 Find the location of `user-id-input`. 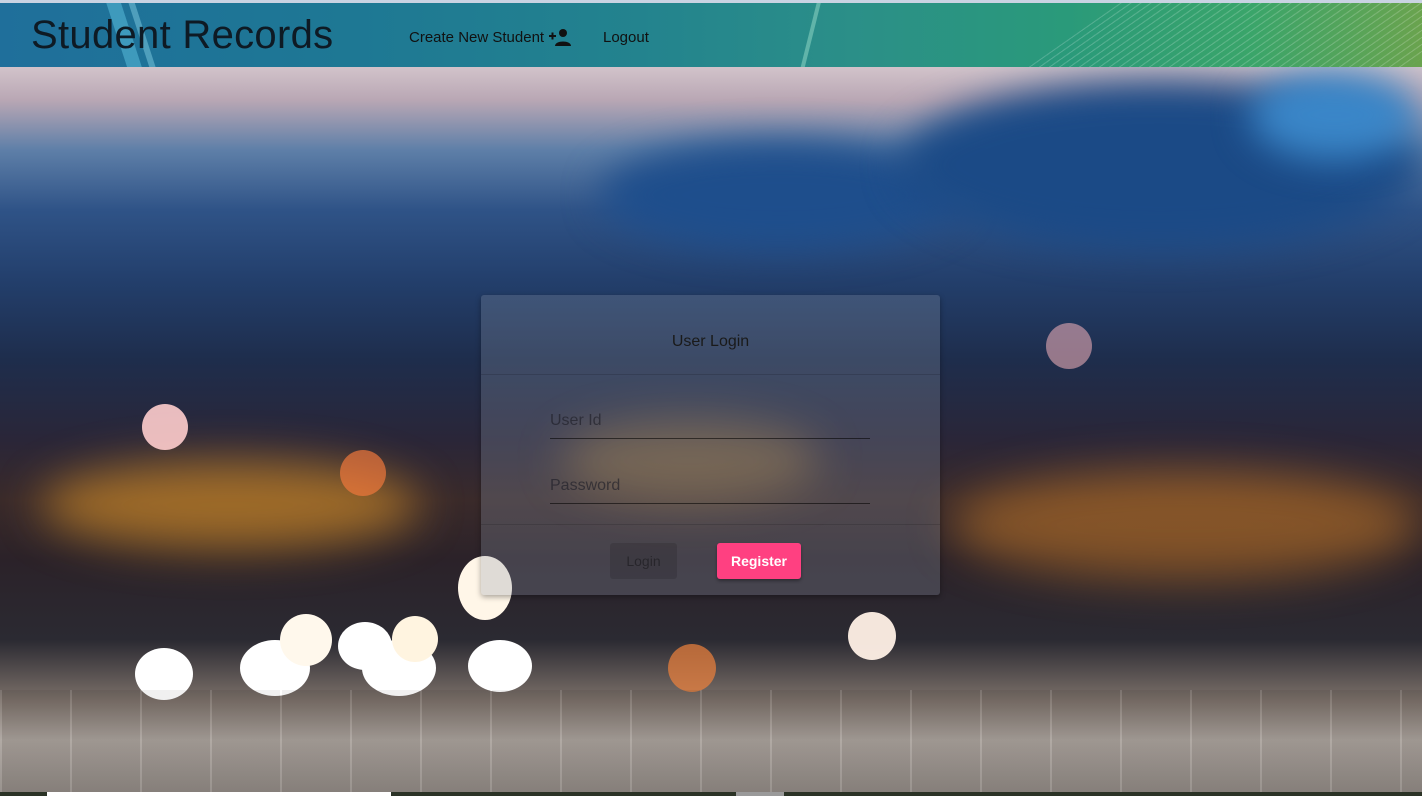

user-id-input is located at coordinates (710, 421).